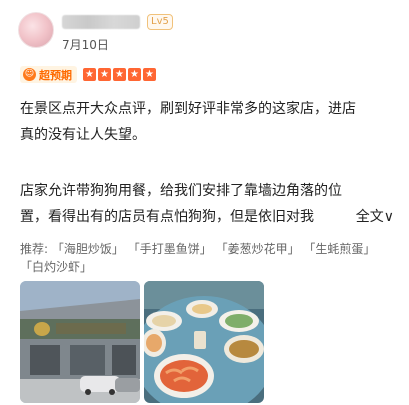 The image size is (409, 405). Describe the element at coordinates (55, 75) in the screenshot. I see `badge-label: 超预期` at that location.